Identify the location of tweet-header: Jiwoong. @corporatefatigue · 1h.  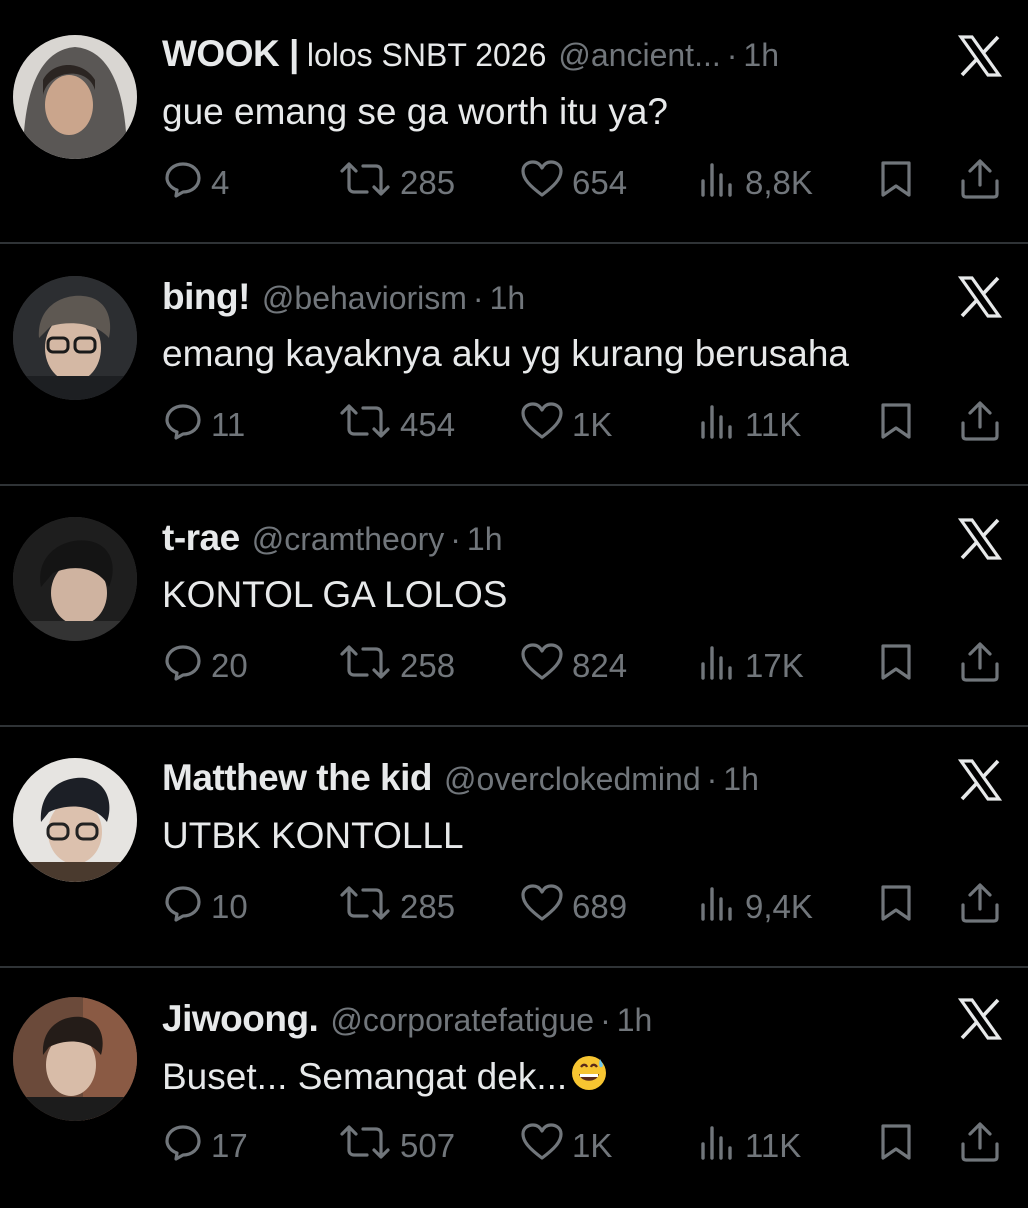
(407, 1019).